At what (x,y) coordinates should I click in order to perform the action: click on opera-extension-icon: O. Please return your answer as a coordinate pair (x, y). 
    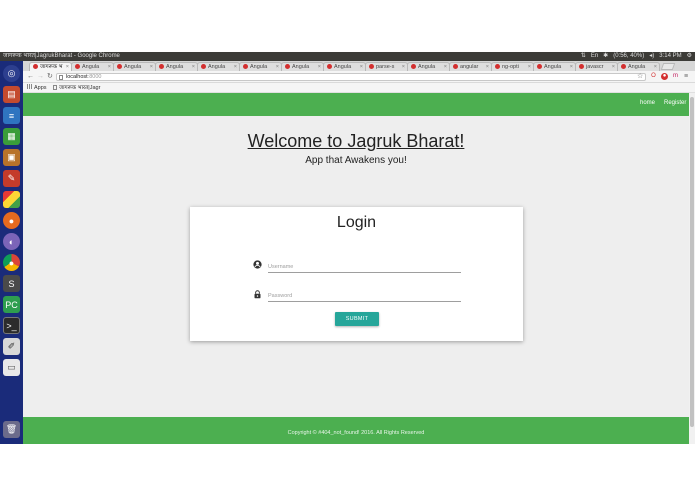
    Looking at the image, I should click on (653, 76).